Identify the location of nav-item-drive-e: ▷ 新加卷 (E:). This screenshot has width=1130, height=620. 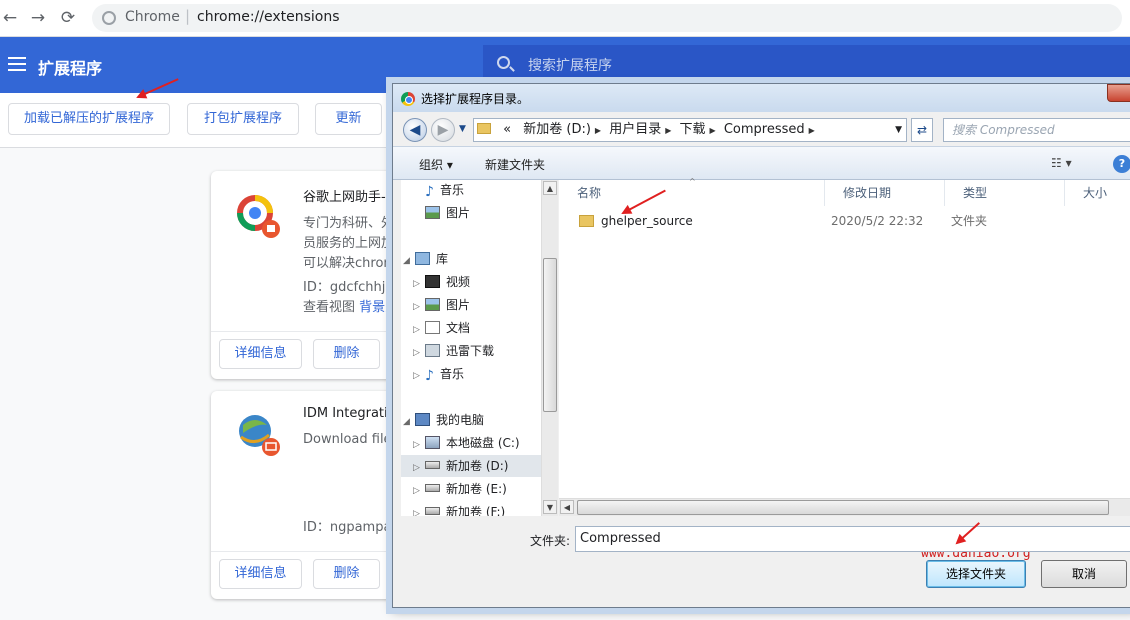
(471, 489).